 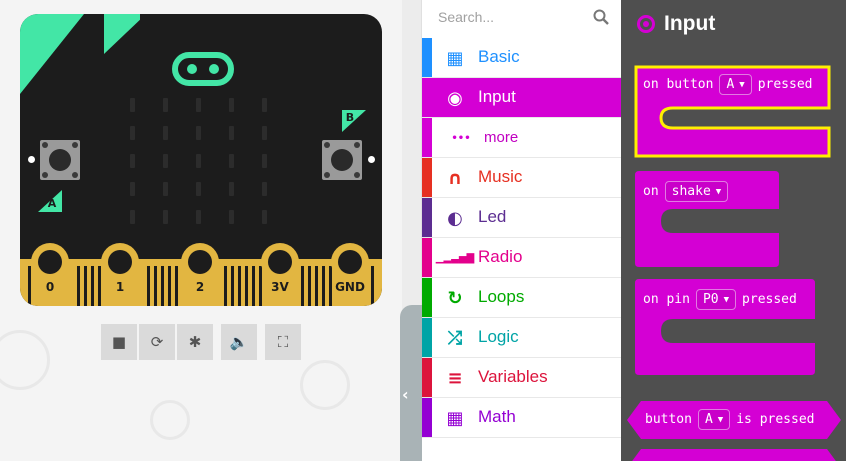 I want to click on block-partial, so click(x=734, y=455).